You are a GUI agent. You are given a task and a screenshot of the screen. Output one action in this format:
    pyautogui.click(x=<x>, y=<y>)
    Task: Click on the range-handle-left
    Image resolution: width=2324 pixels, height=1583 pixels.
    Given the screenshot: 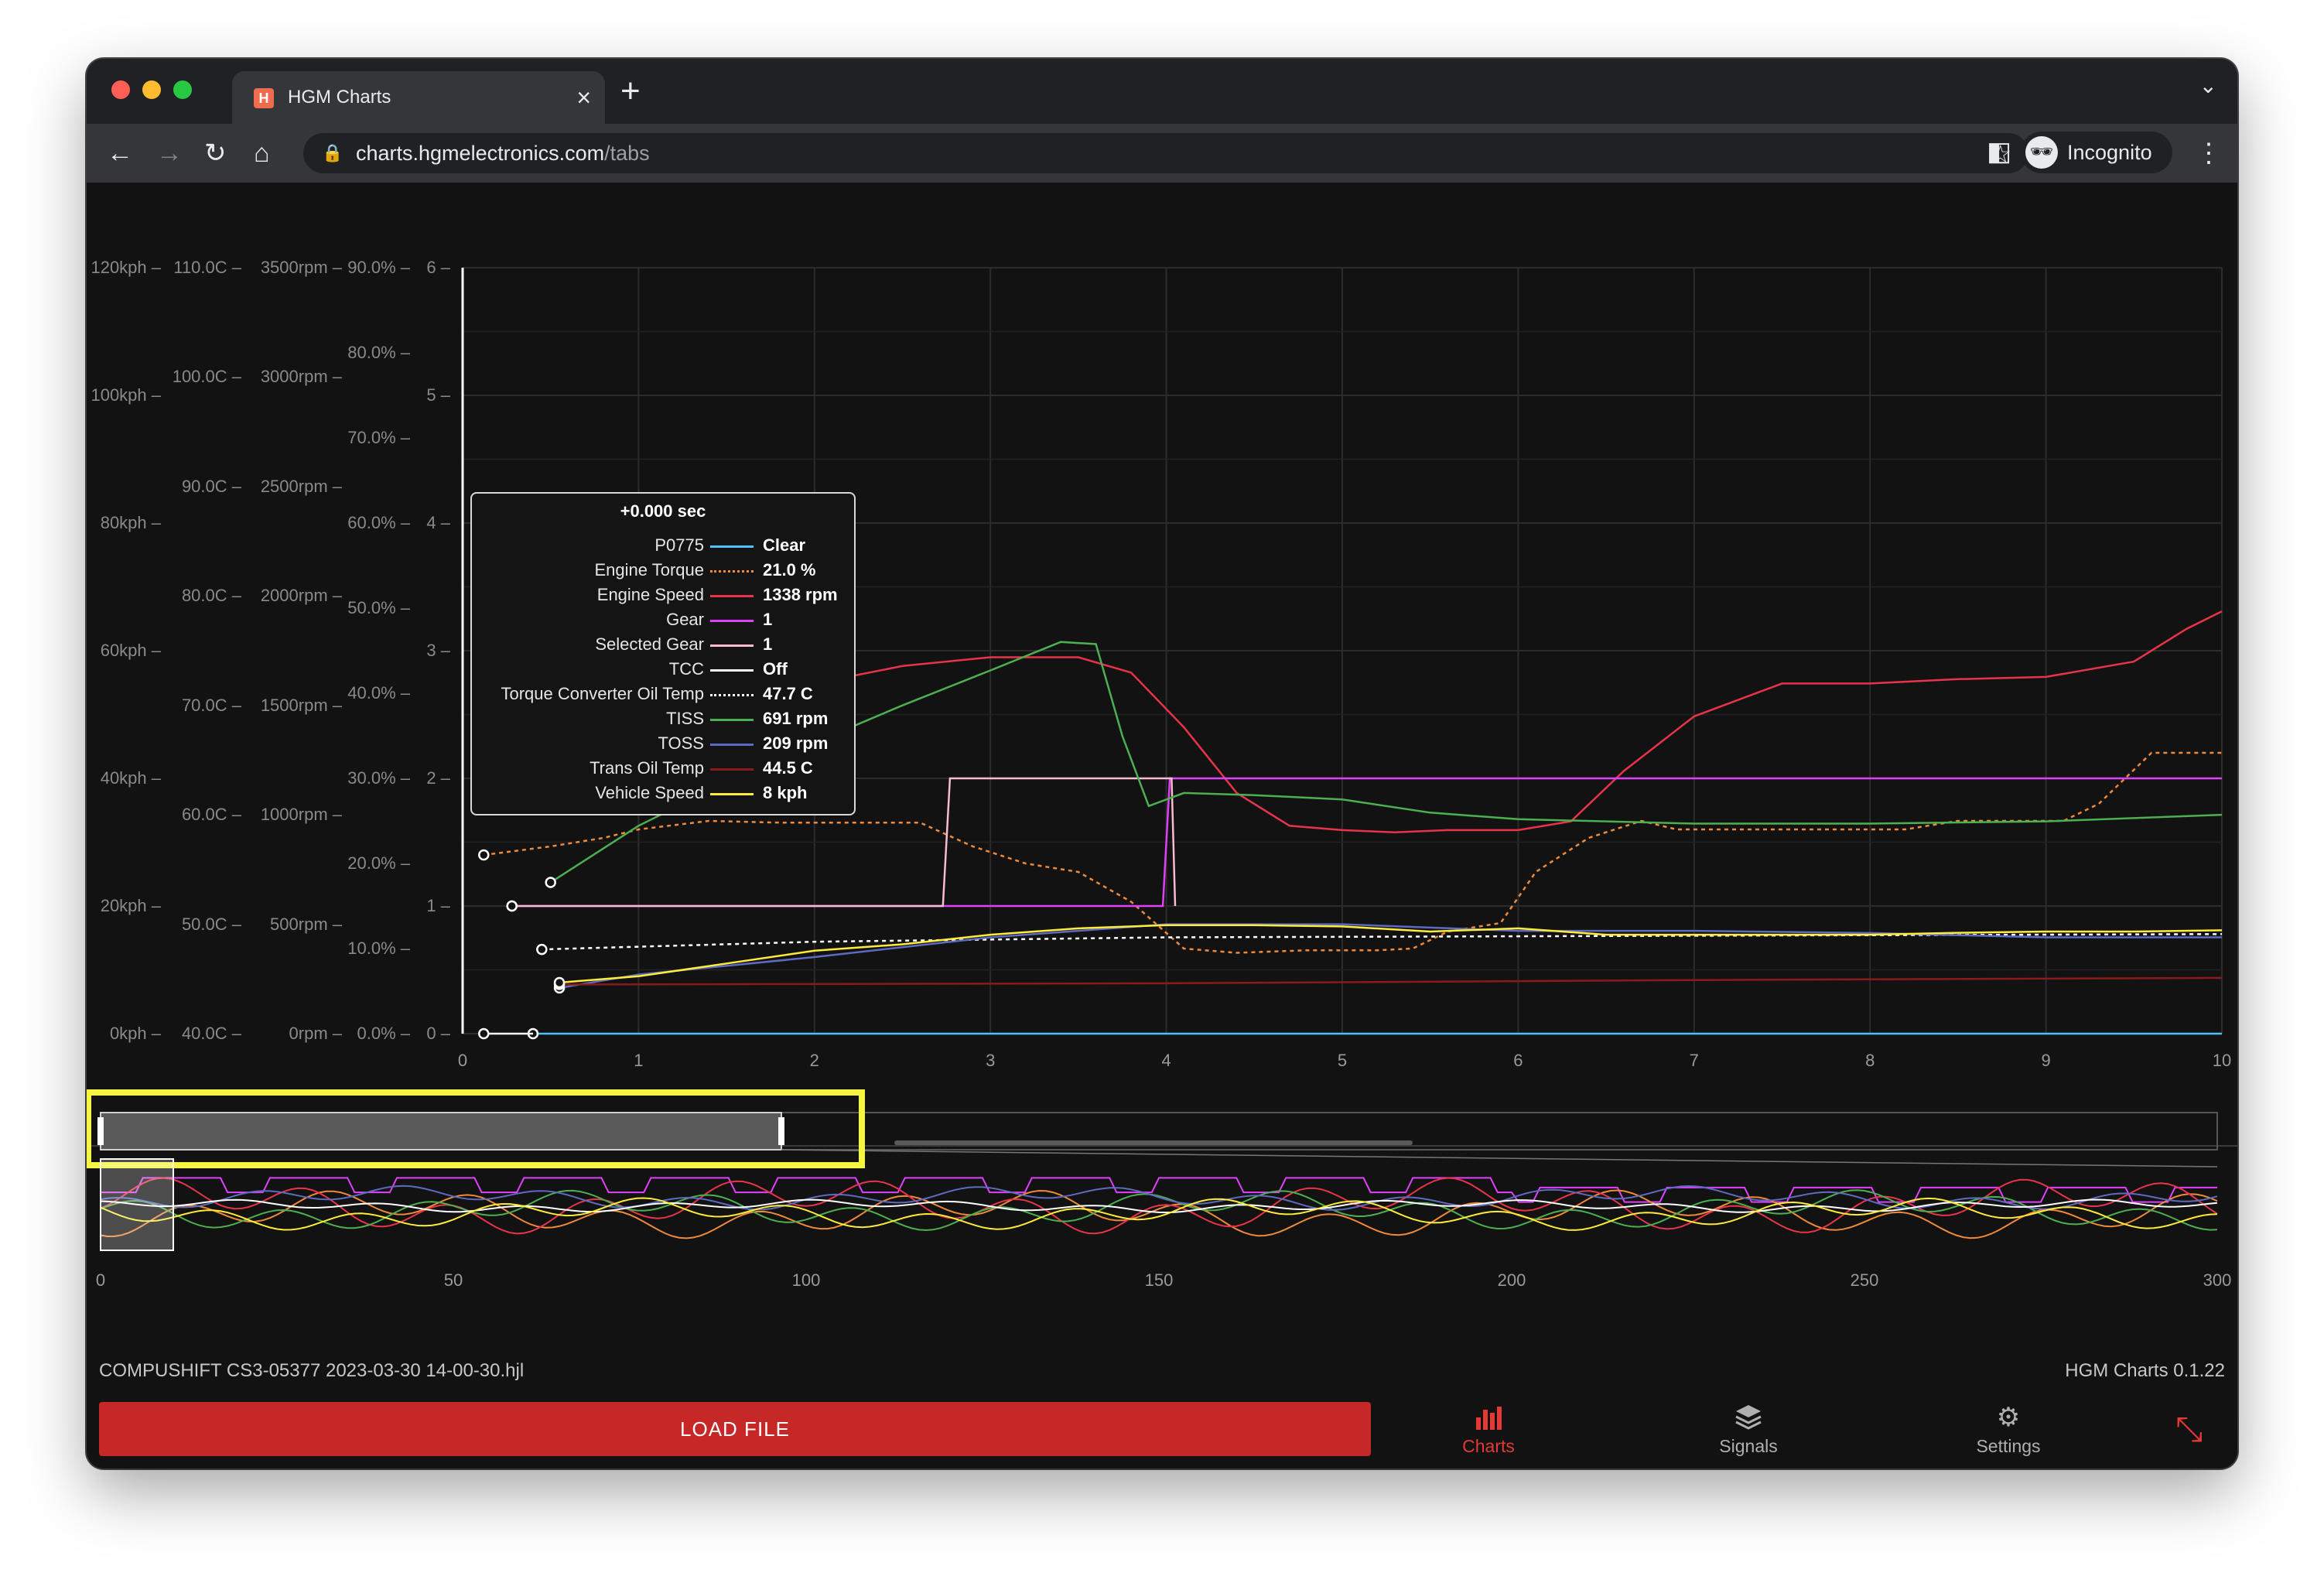 What is the action you would take?
    pyautogui.click(x=100, y=1131)
    